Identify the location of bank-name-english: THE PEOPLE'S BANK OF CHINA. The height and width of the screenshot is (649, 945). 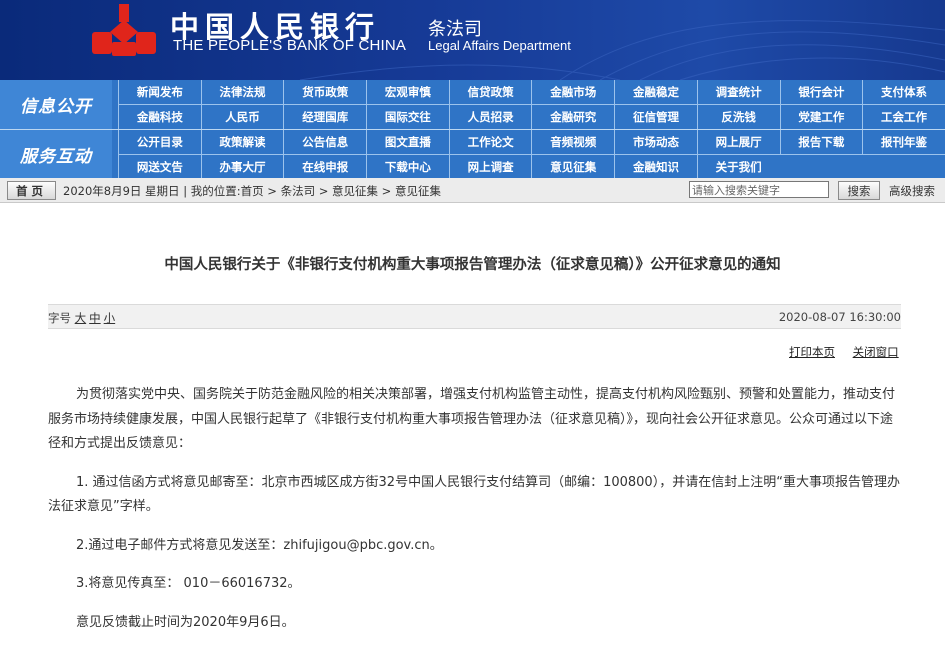
(290, 45).